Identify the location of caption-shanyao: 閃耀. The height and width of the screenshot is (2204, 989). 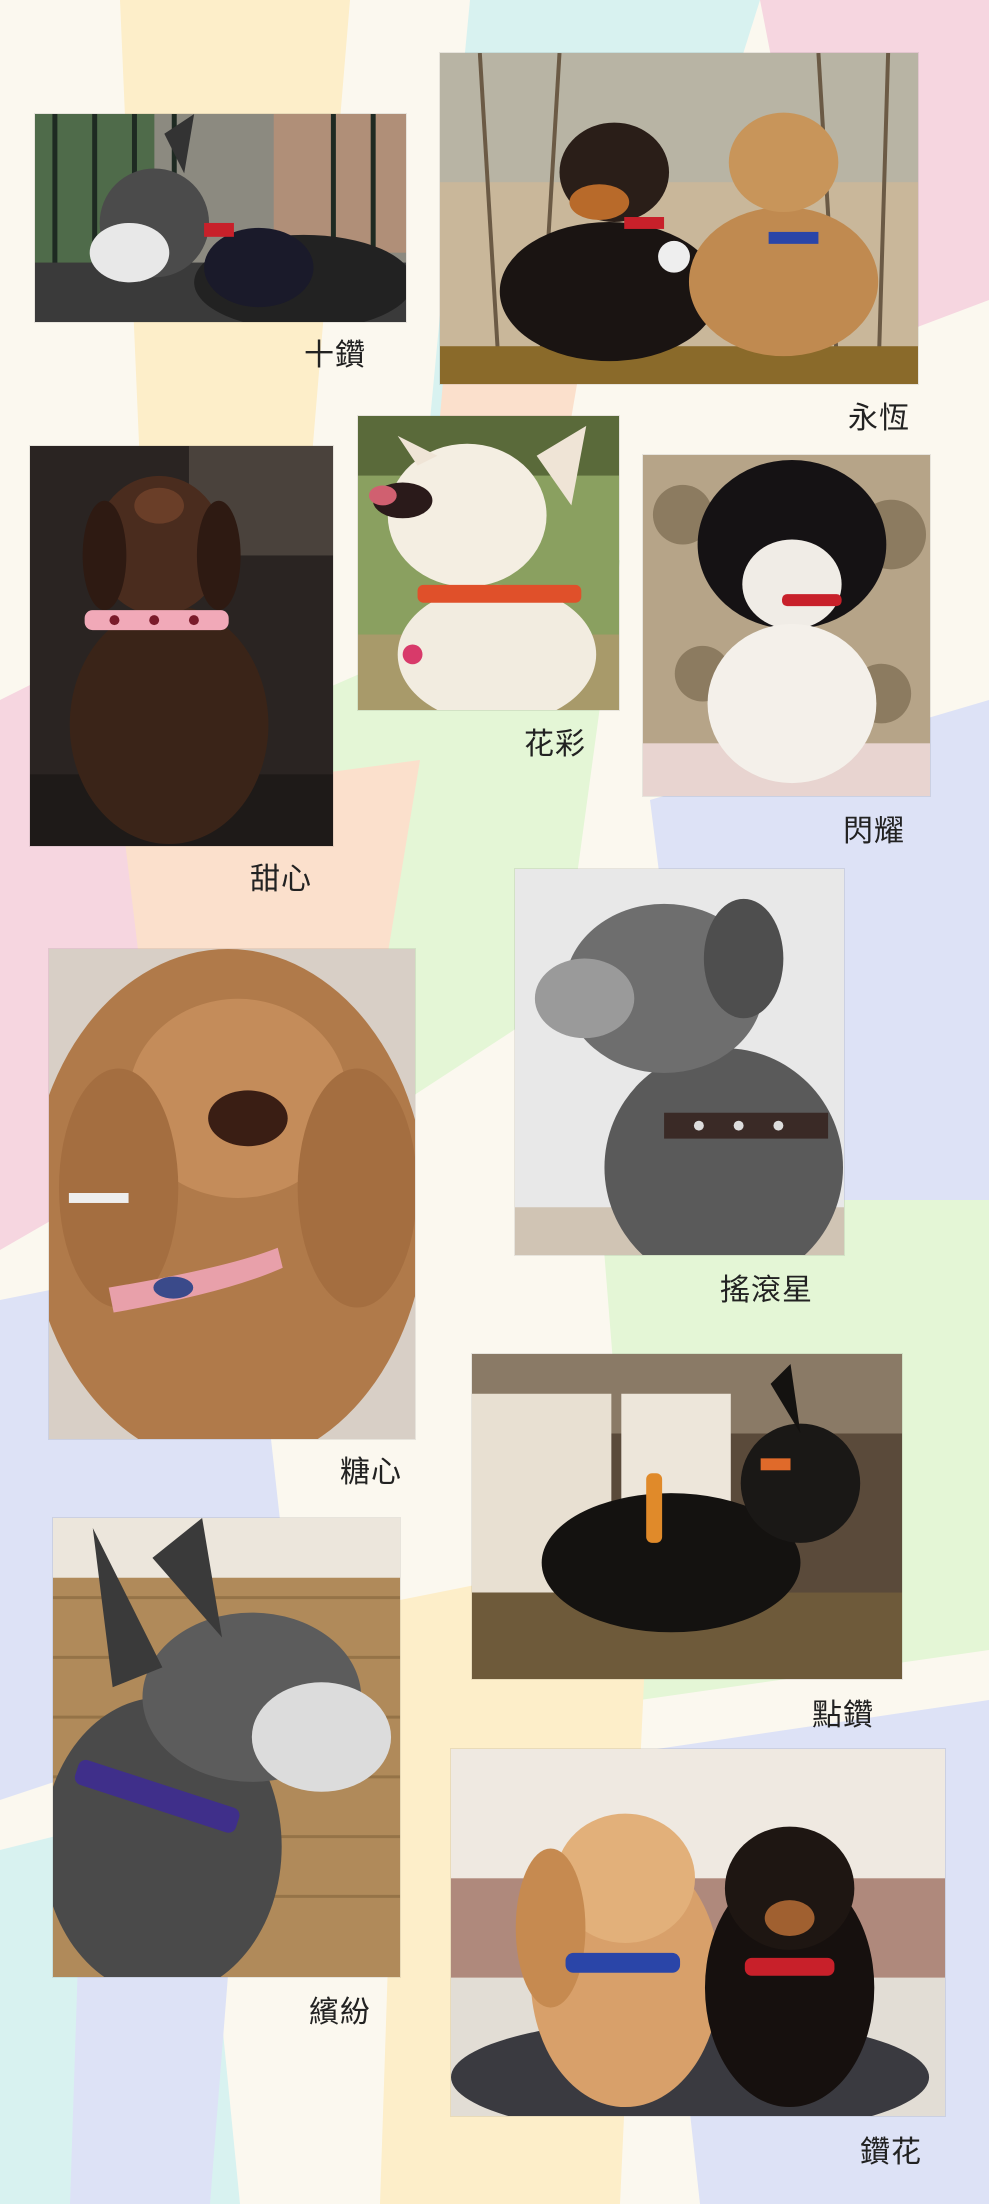
(874, 831).